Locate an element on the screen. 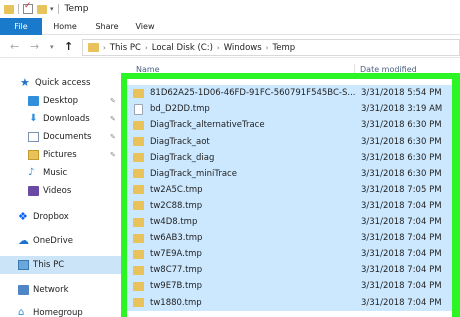 This screenshot has height=317, width=460. sidebar-item-onedrive: ☁ OneDrive is located at coordinates (61, 241).